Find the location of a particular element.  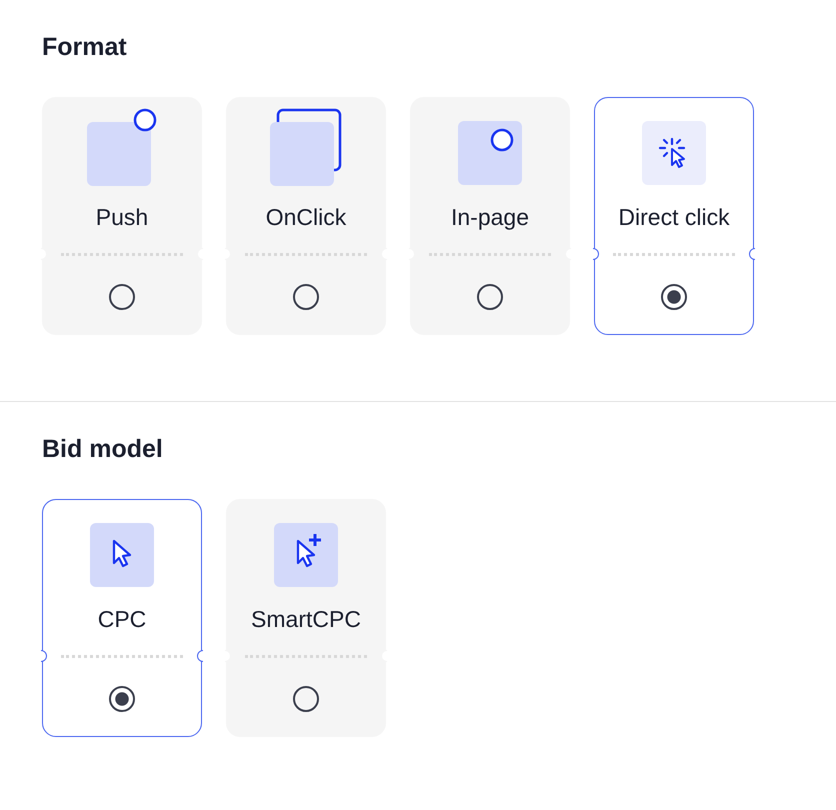

cursor-plus-icon is located at coordinates (306, 555).